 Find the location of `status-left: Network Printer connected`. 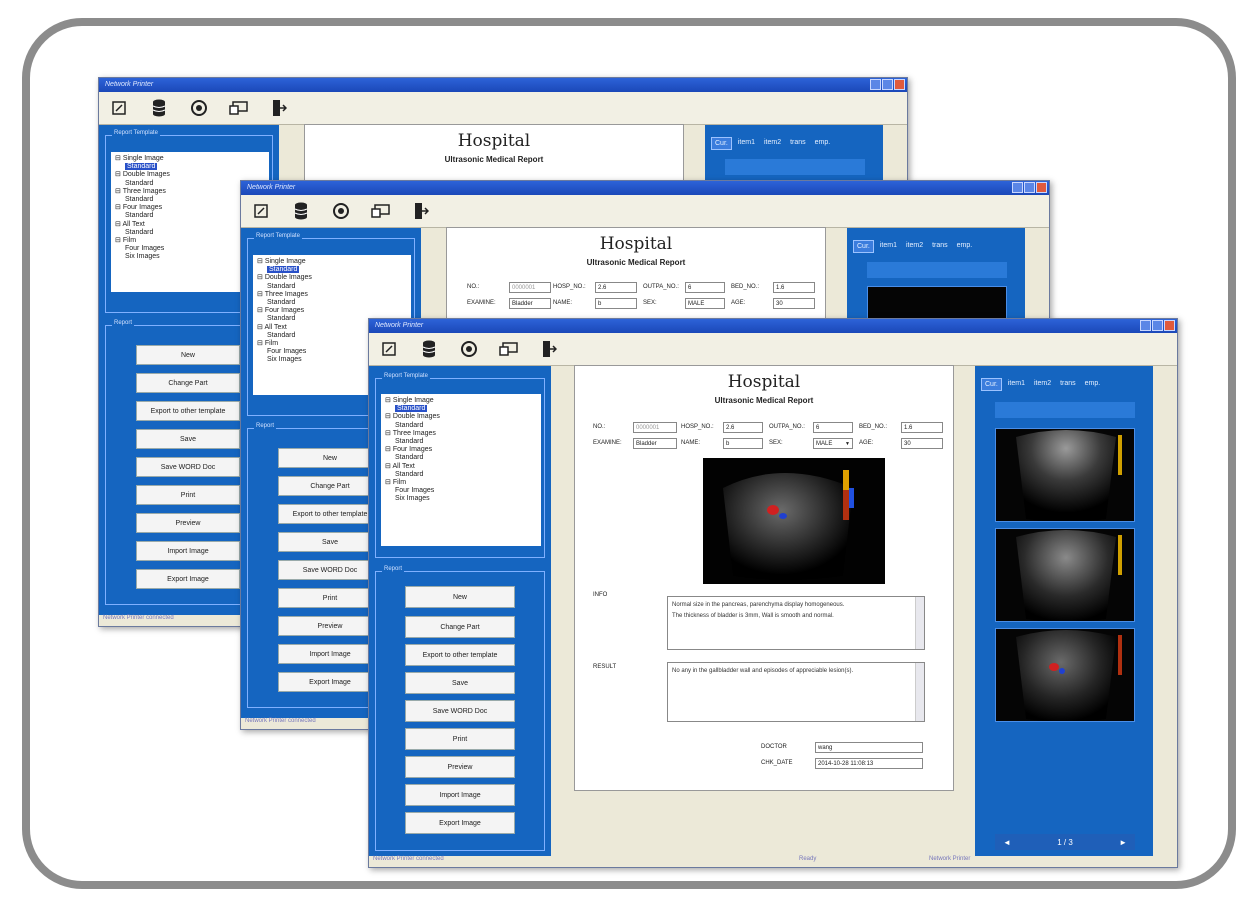

status-left: Network Printer connected is located at coordinates (408, 859).